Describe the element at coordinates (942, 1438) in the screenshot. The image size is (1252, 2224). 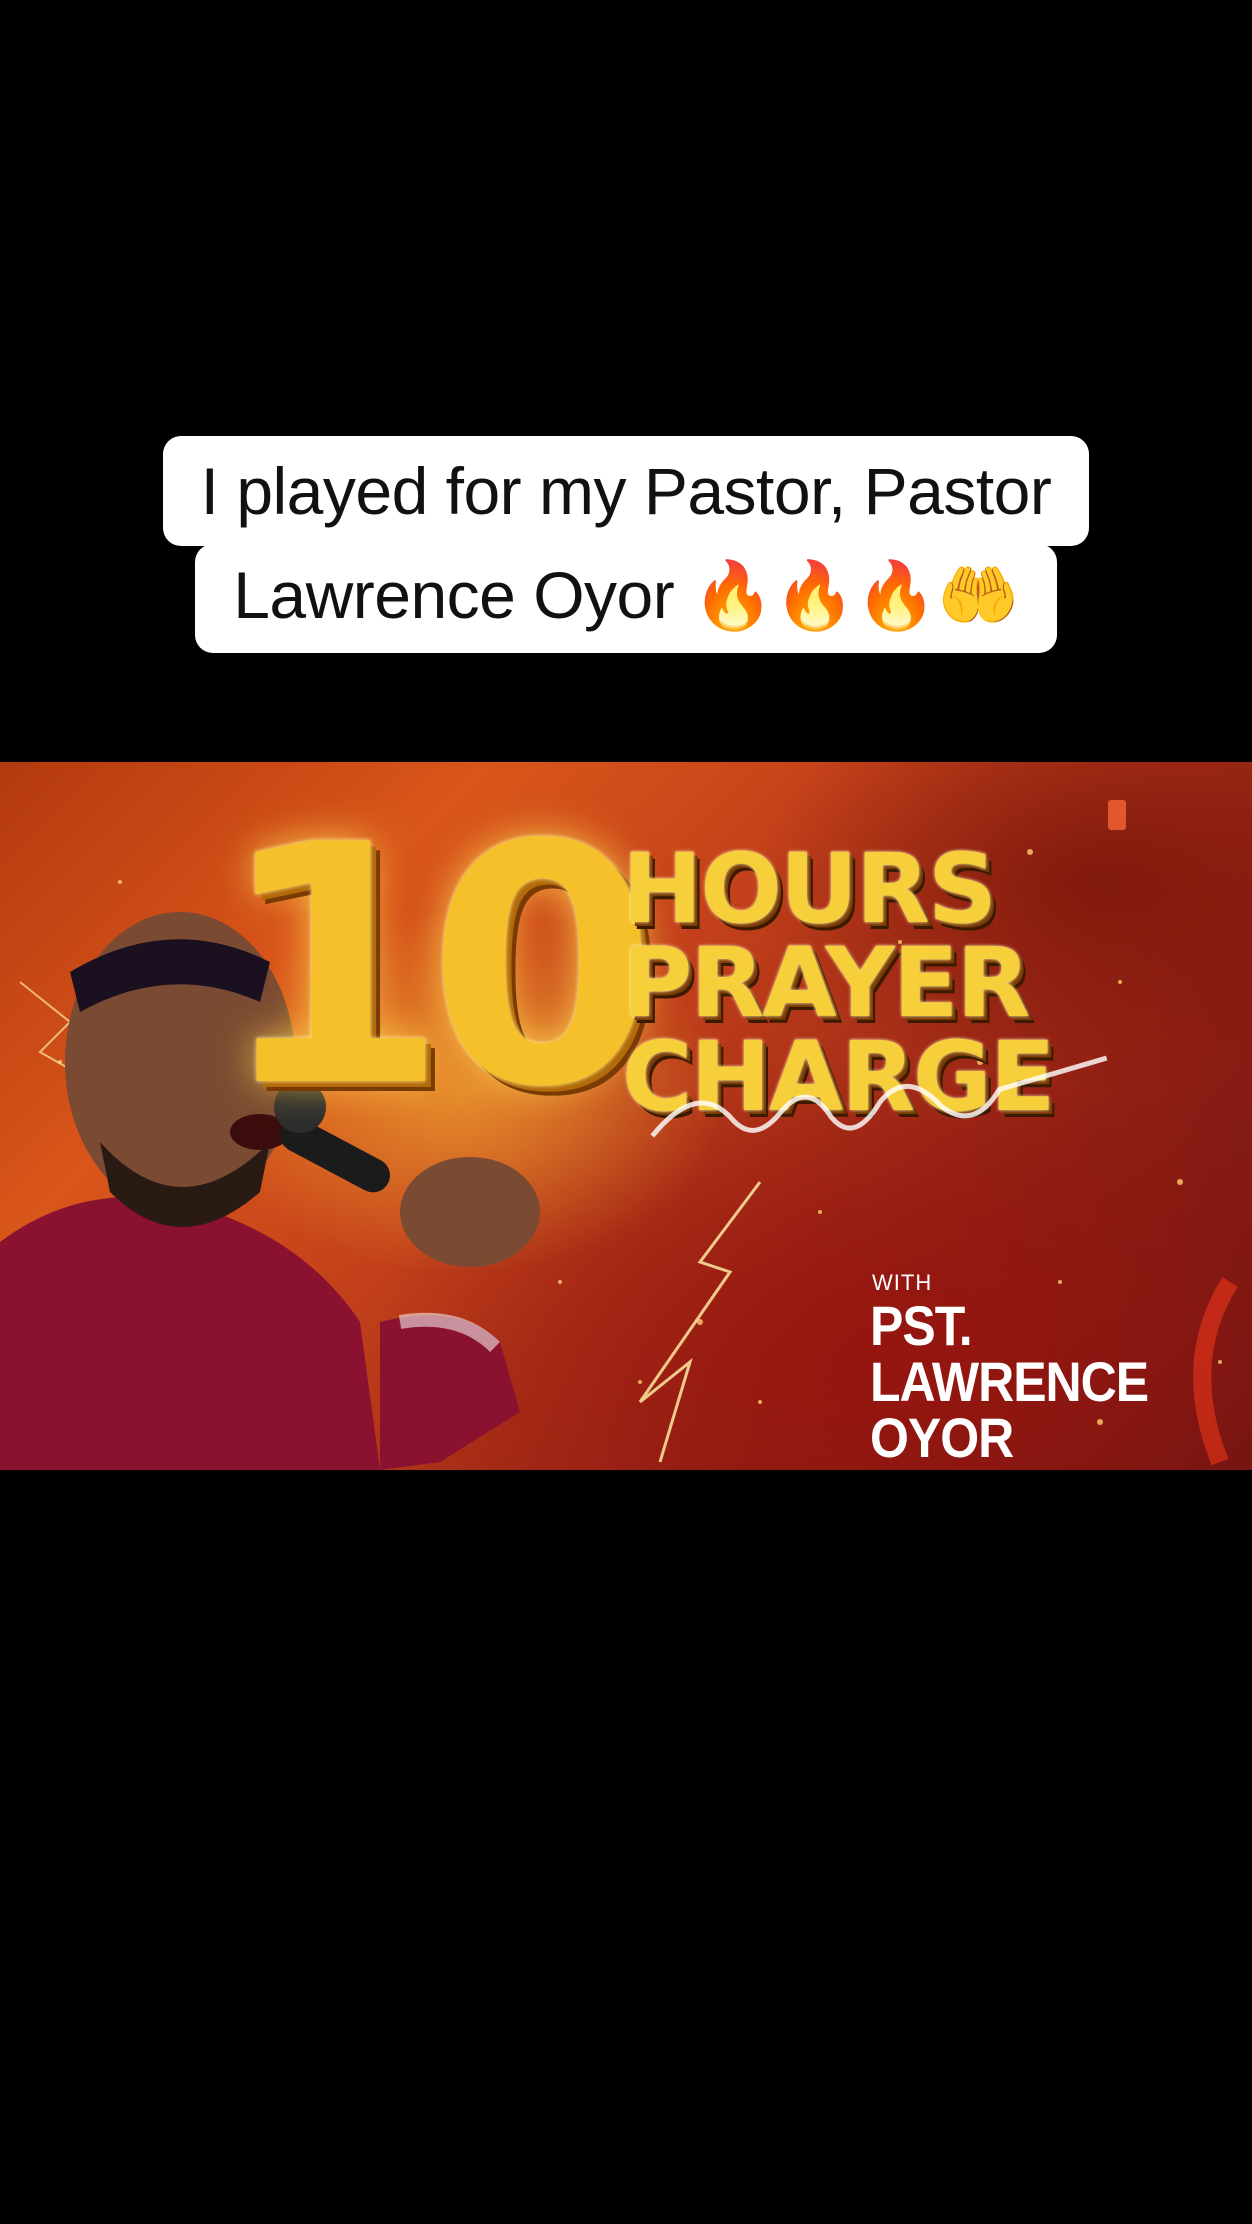
I see `name-line-oyor: OYOR` at that location.